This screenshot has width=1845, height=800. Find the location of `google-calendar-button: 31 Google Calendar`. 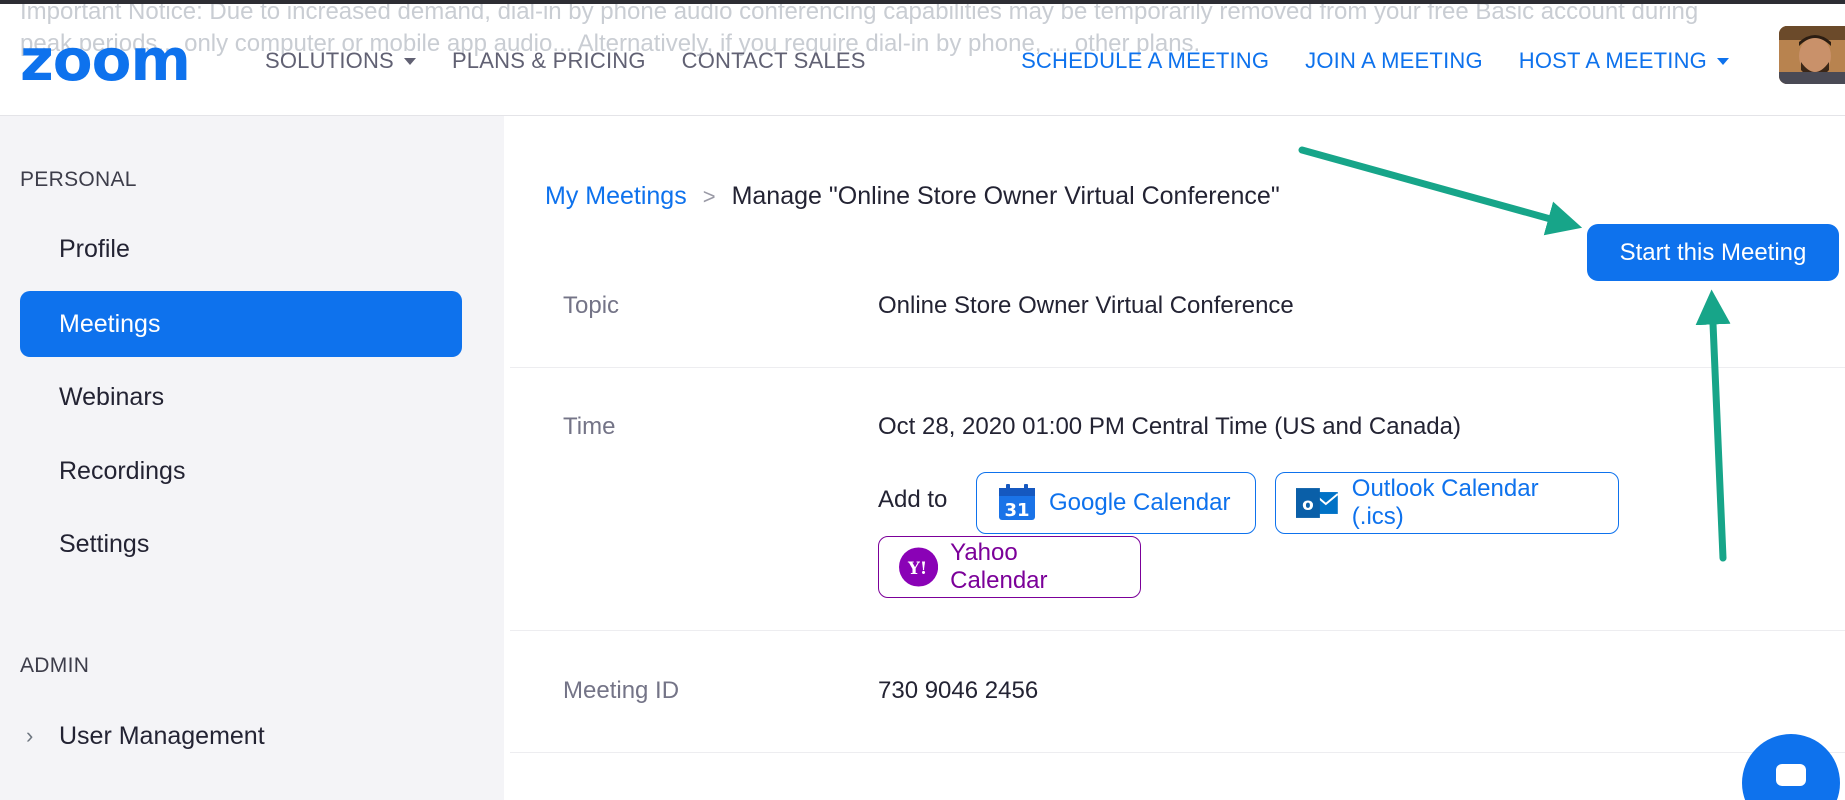

google-calendar-button: 31 Google Calendar is located at coordinates (1116, 503).